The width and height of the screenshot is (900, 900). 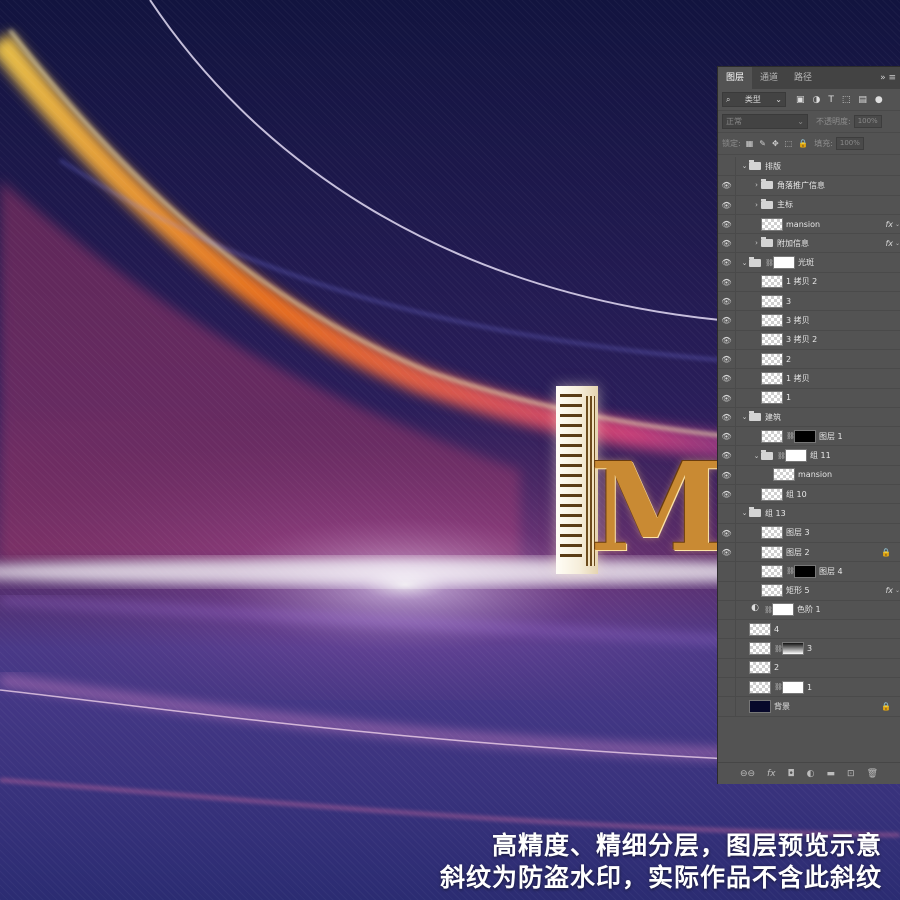 I want to click on lock-transparent-icon: ▦, so click(x=750, y=143).